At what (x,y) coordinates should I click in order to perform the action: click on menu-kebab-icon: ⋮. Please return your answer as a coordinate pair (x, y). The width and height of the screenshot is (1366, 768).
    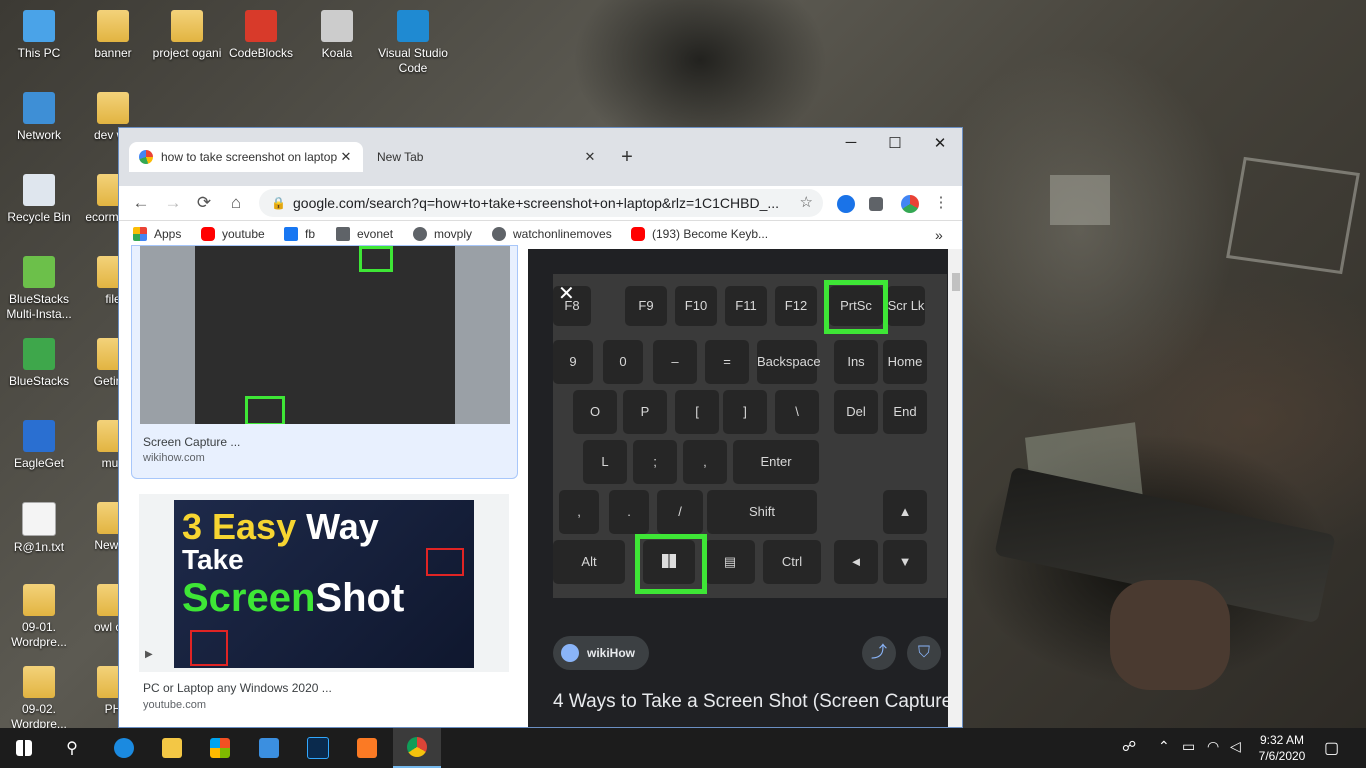
    Looking at the image, I should click on (941, 202).